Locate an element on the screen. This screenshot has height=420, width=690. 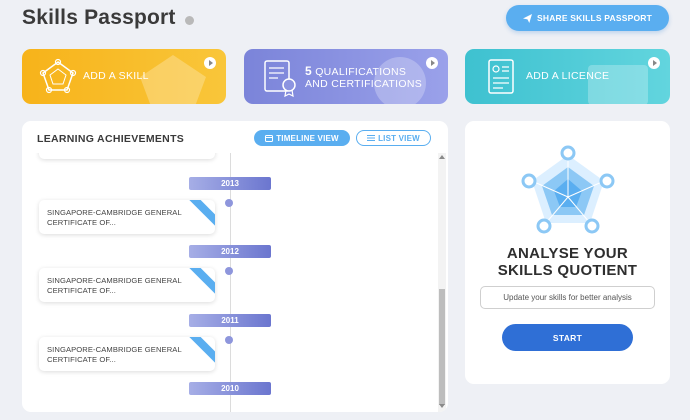
scrollbar-thumb is located at coordinates (442, 347).